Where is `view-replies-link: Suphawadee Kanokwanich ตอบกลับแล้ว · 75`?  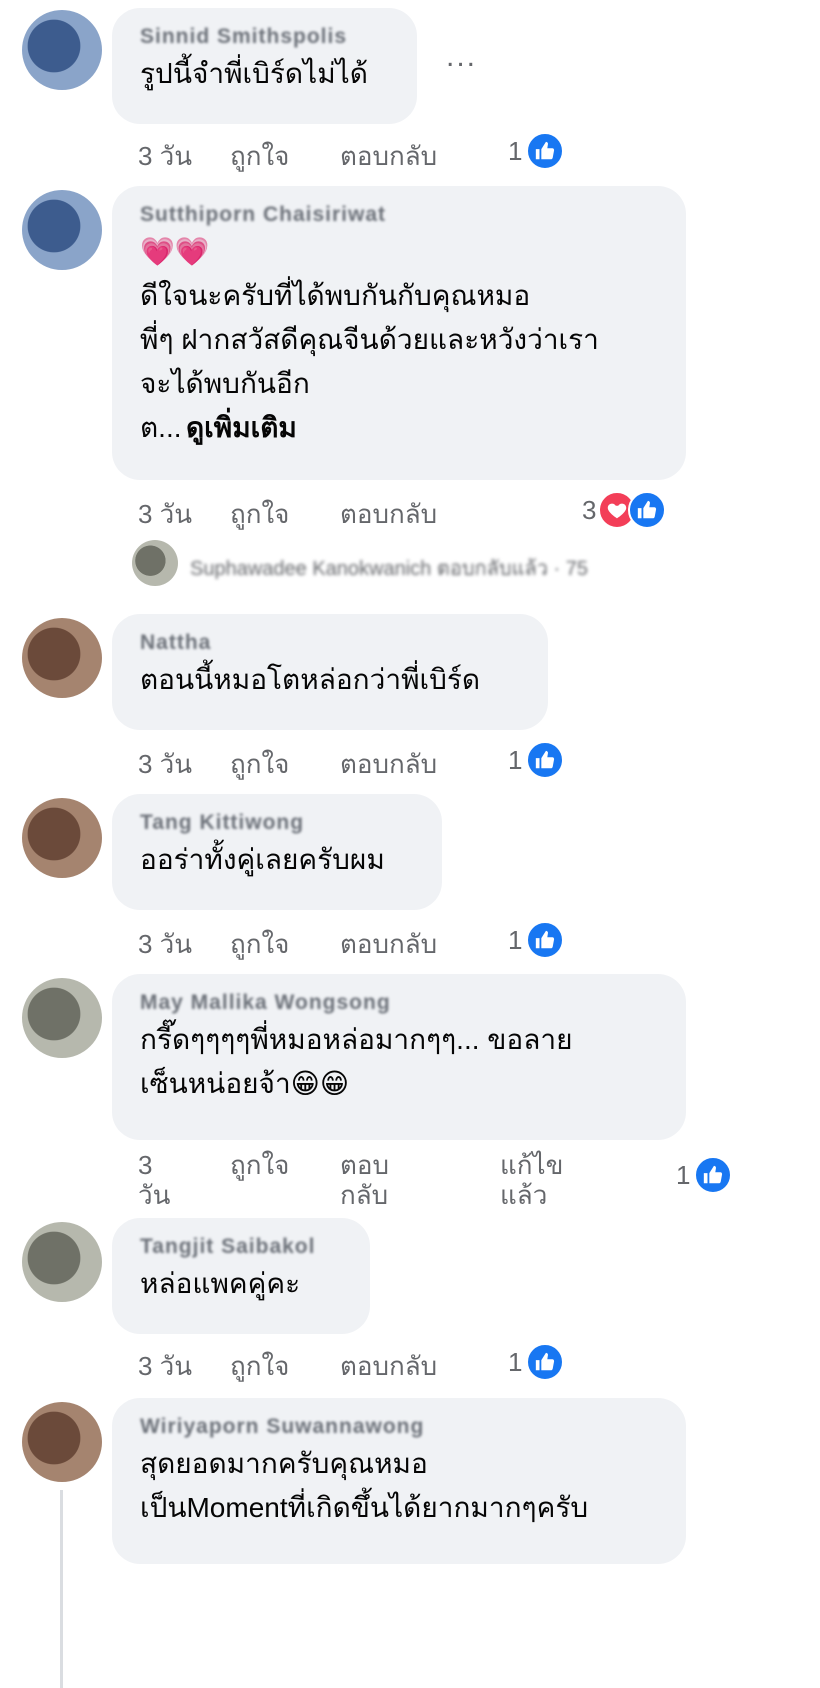 view-replies-link: Suphawadee Kanokwanich ตอบกลับแล้ว · 75 is located at coordinates (470, 566).